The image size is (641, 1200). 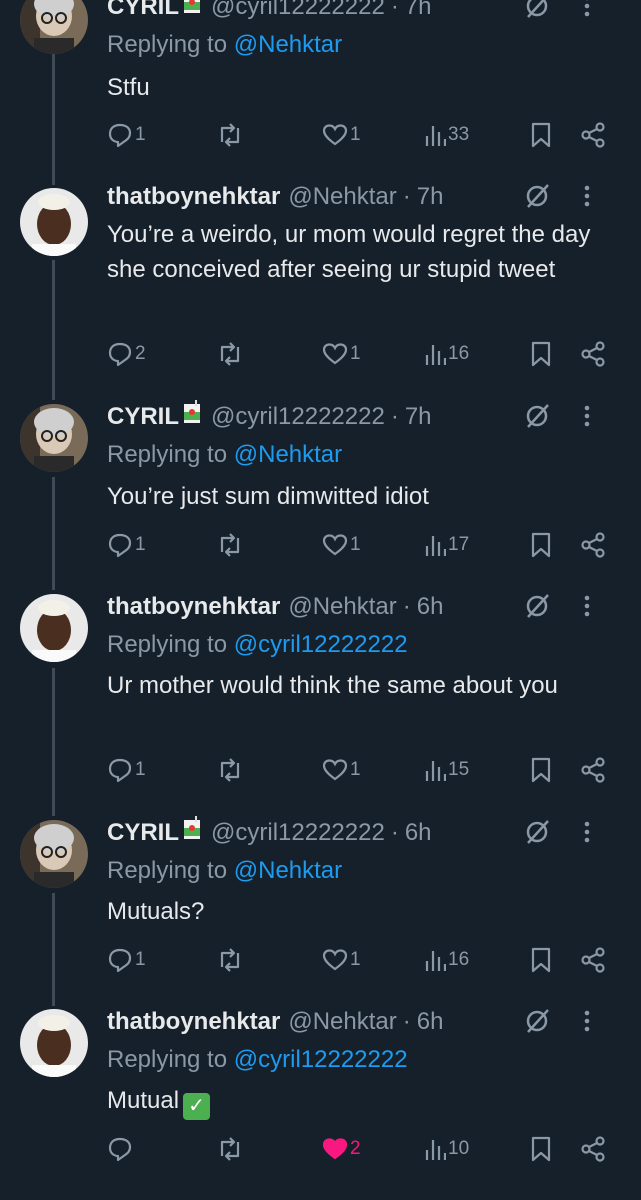 What do you see at coordinates (341, 1149) in the screenshot?
I see `like-button: 2` at bounding box center [341, 1149].